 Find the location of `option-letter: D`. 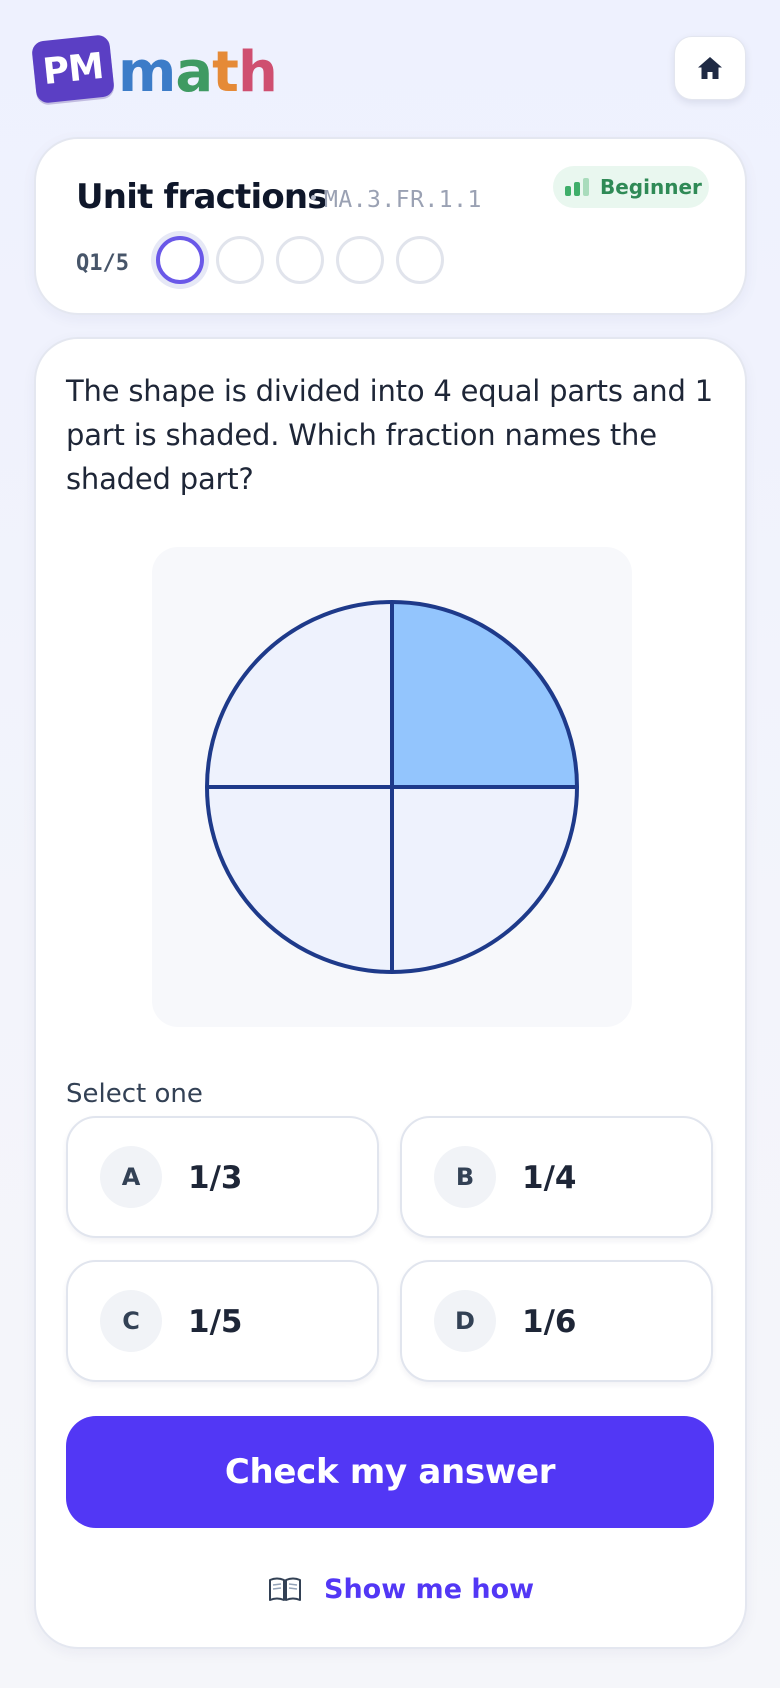

option-letter: D is located at coordinates (465, 1321).